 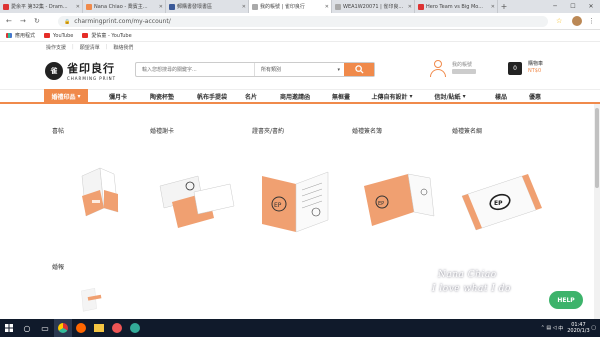 I want to click on lock-icon: 🔒, so click(x=67, y=21).